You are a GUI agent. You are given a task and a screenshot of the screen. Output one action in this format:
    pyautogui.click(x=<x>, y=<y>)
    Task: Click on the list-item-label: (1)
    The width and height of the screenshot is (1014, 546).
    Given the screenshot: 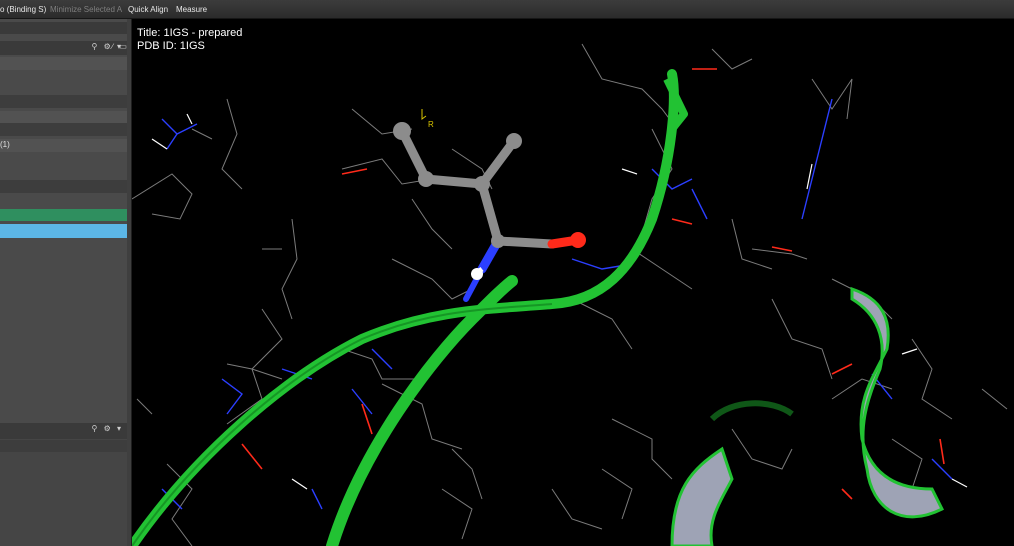 What is the action you would take?
    pyautogui.click(x=5, y=144)
    